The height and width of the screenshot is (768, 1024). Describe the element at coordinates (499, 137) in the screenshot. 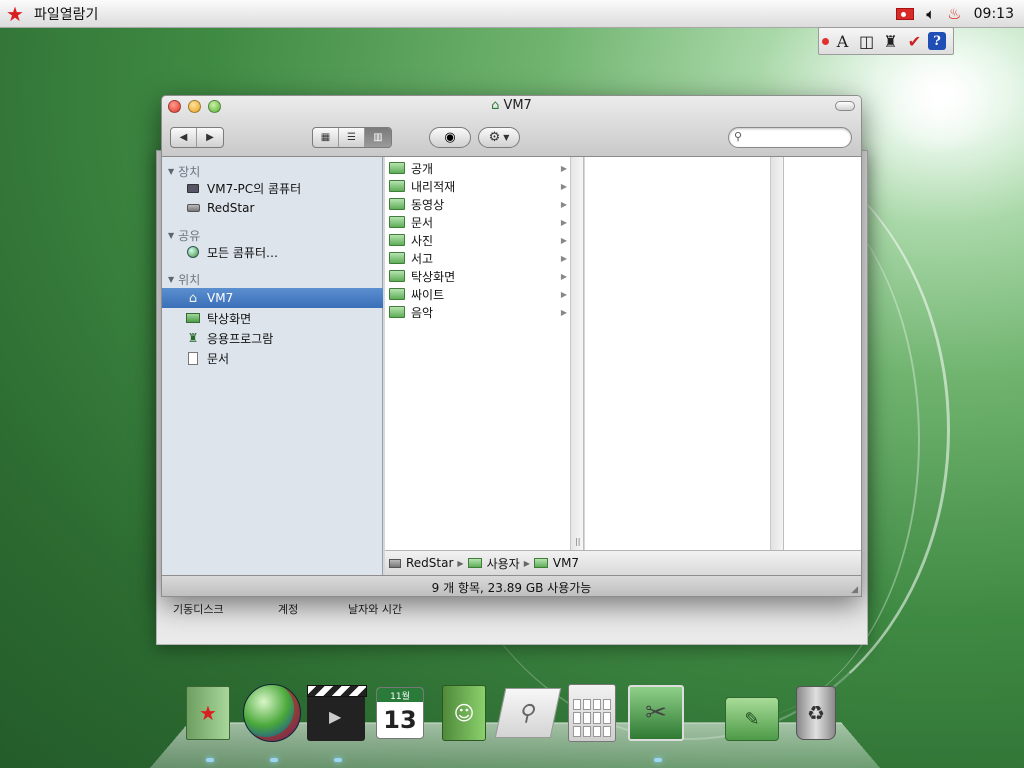

I see `action-menu-button: ⚙ ▼` at that location.